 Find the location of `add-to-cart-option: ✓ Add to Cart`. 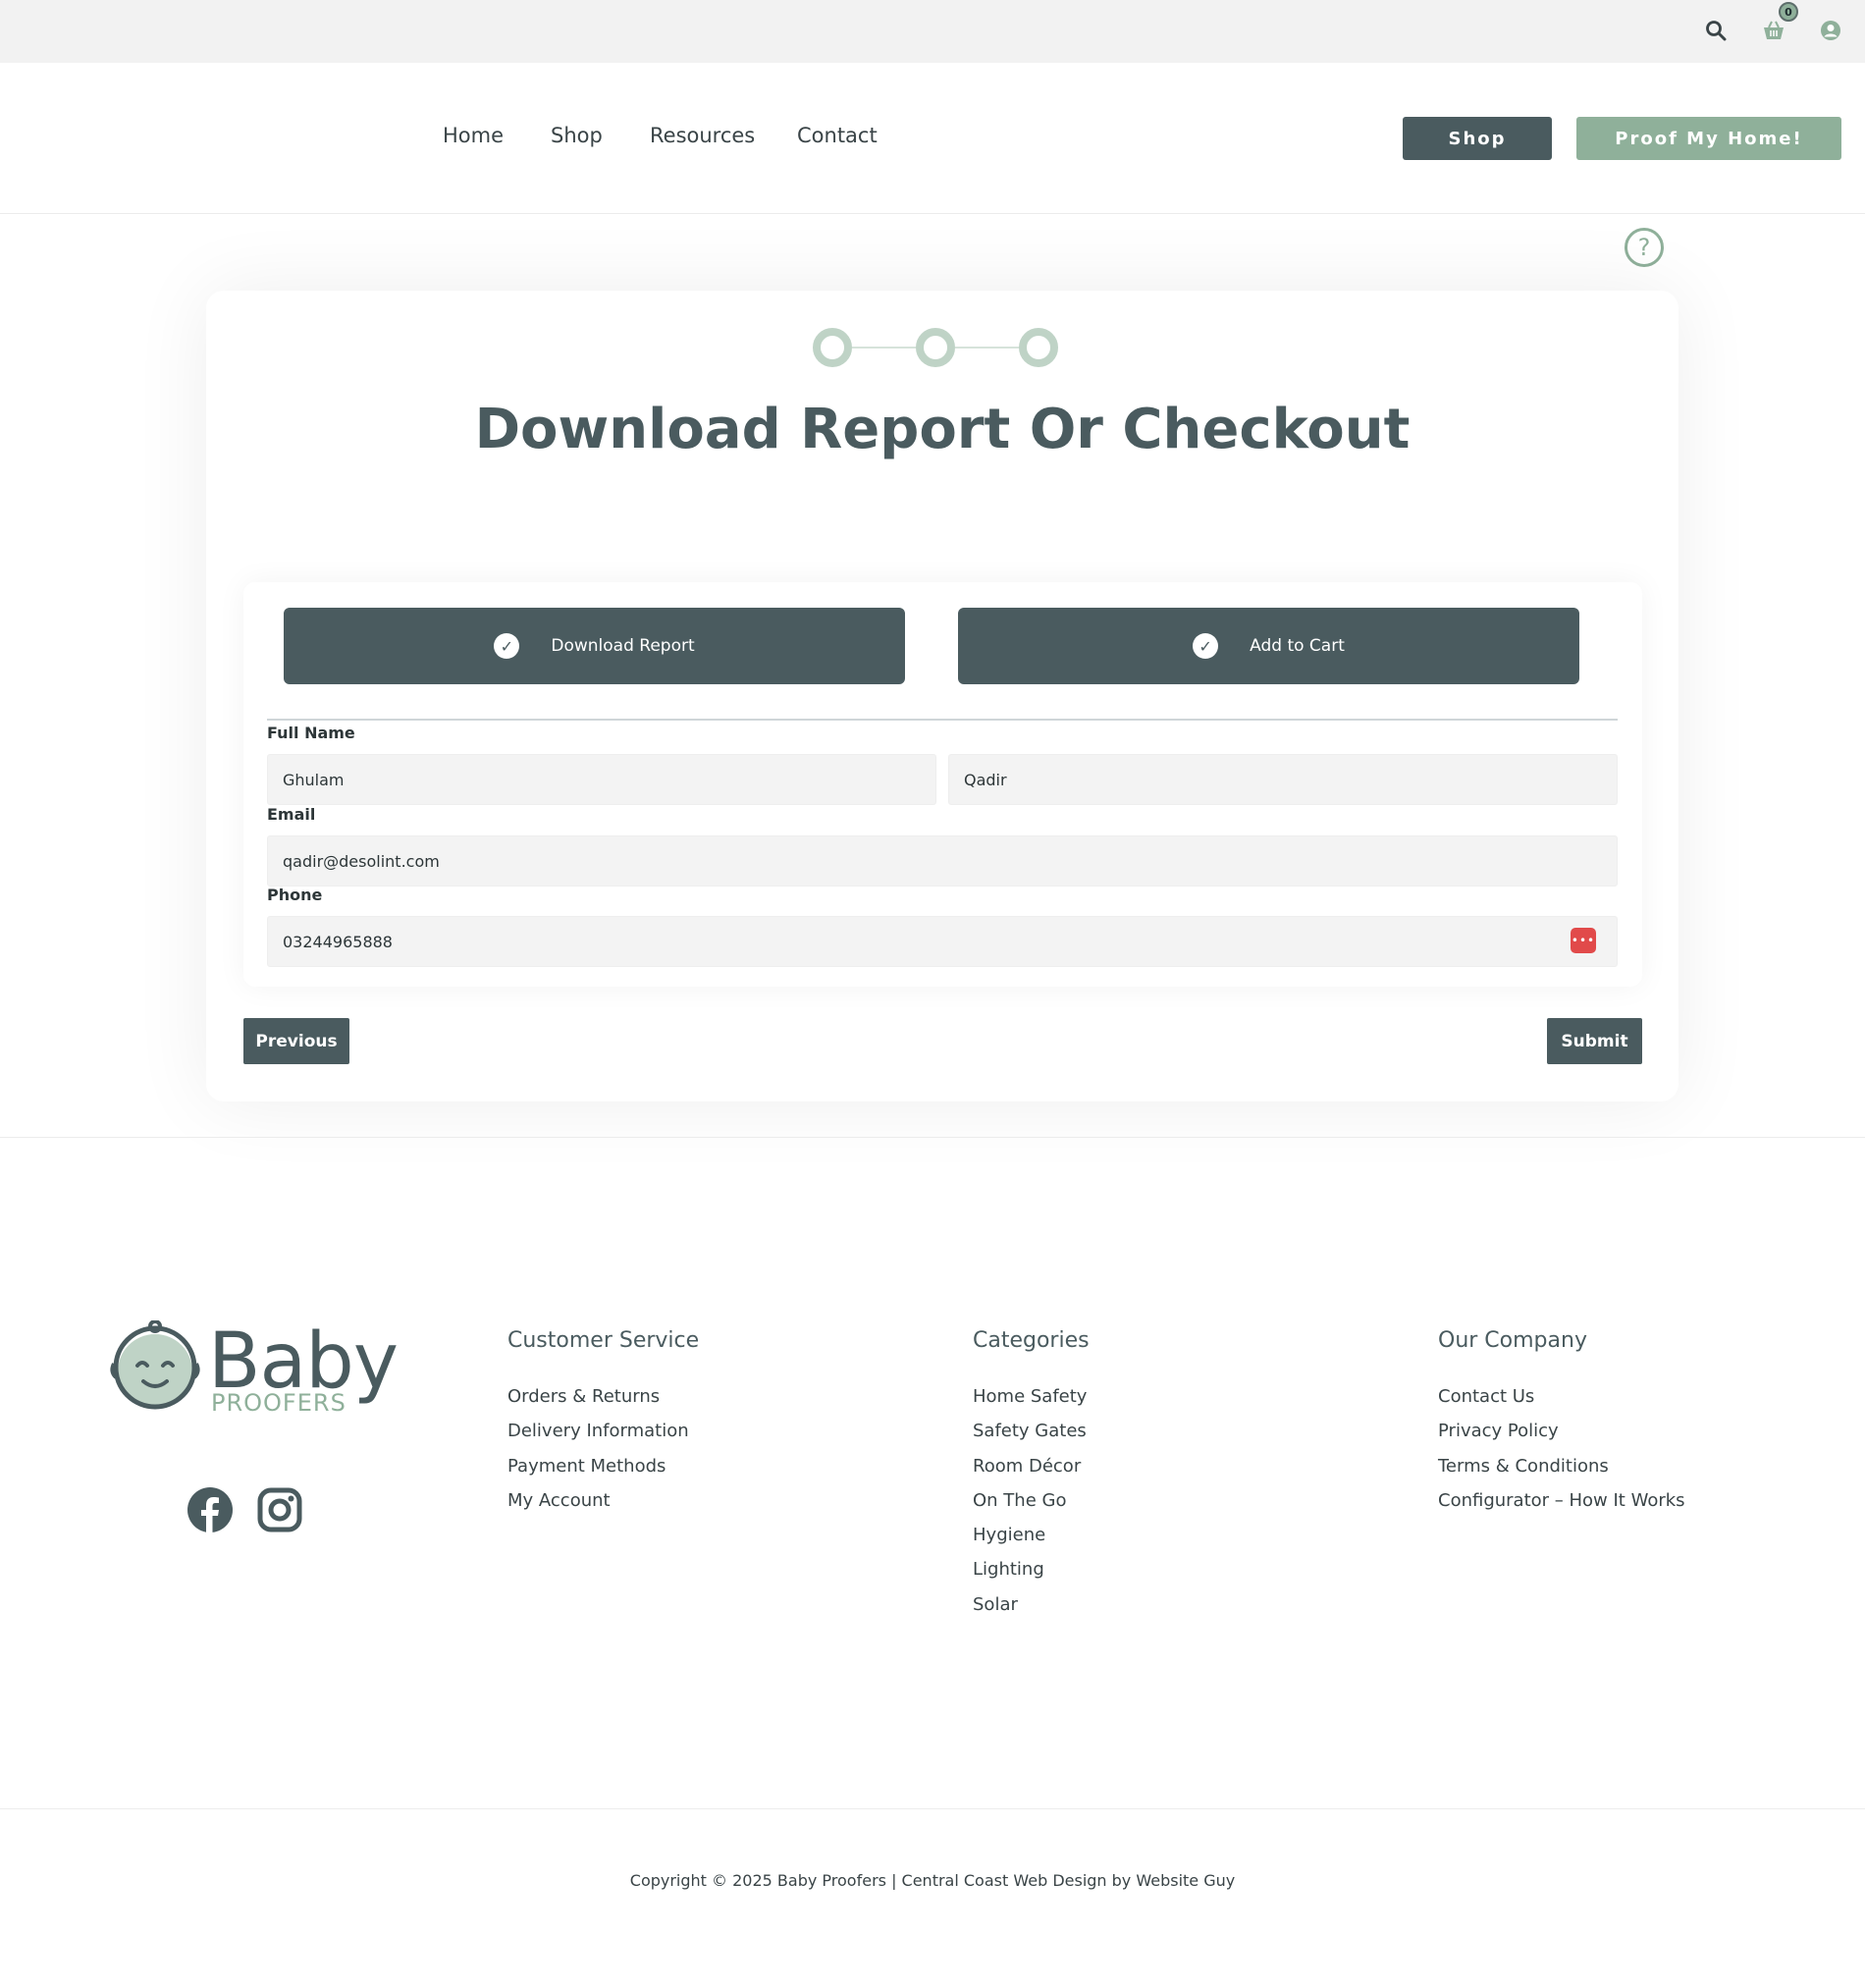

add-to-cart-option: ✓ Add to Cart is located at coordinates (1268, 646).